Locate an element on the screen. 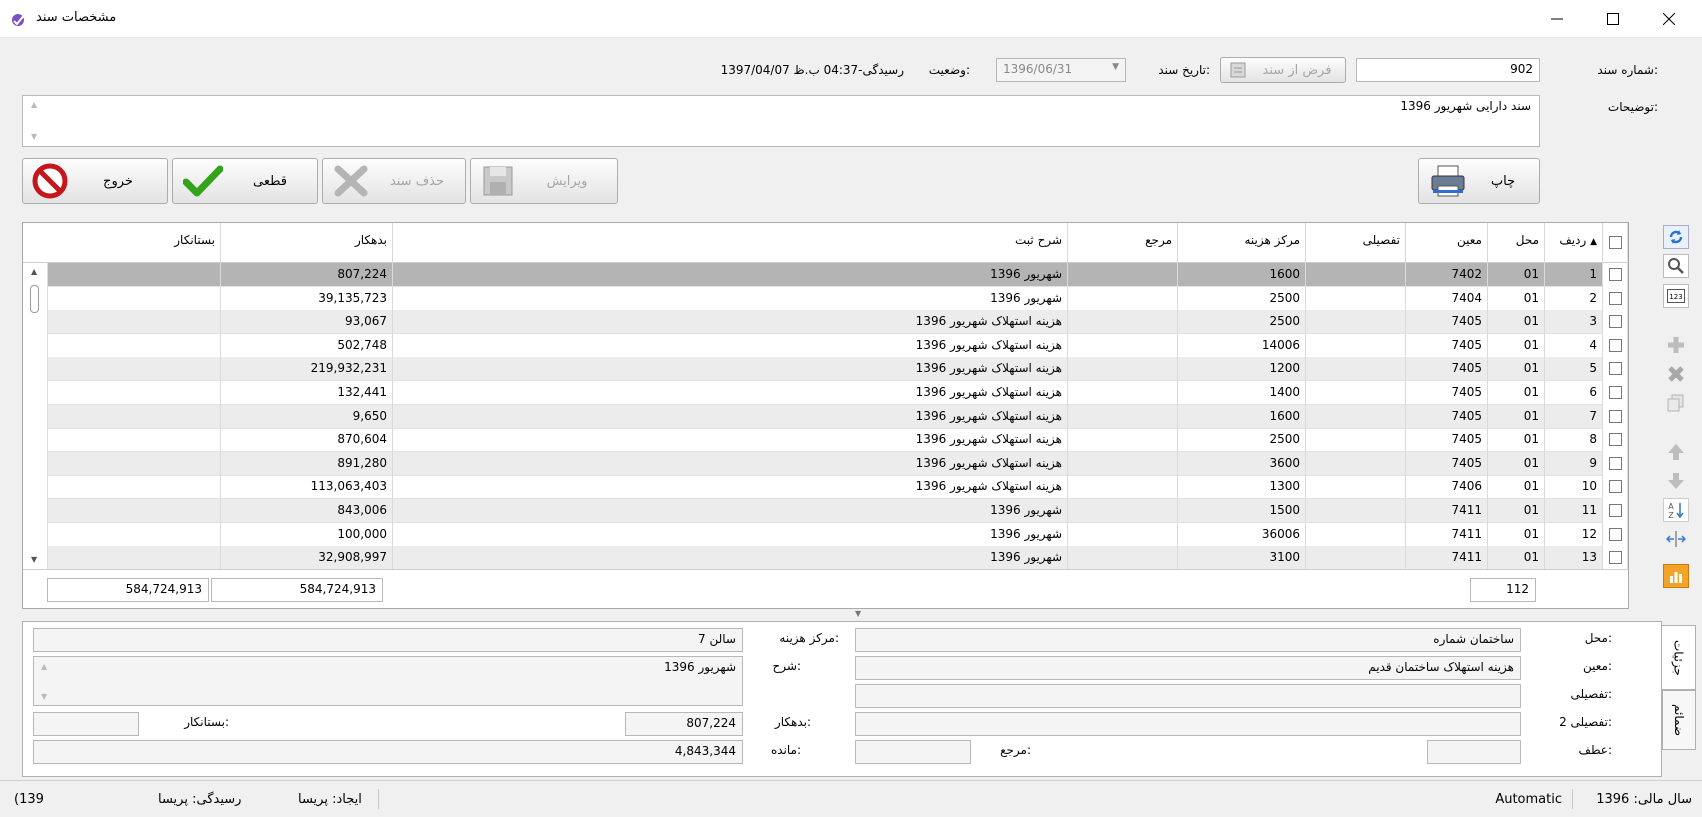  table-row: 13 01 7411 3100 شهریور 1396 32,908,997 is located at coordinates (825, 558).